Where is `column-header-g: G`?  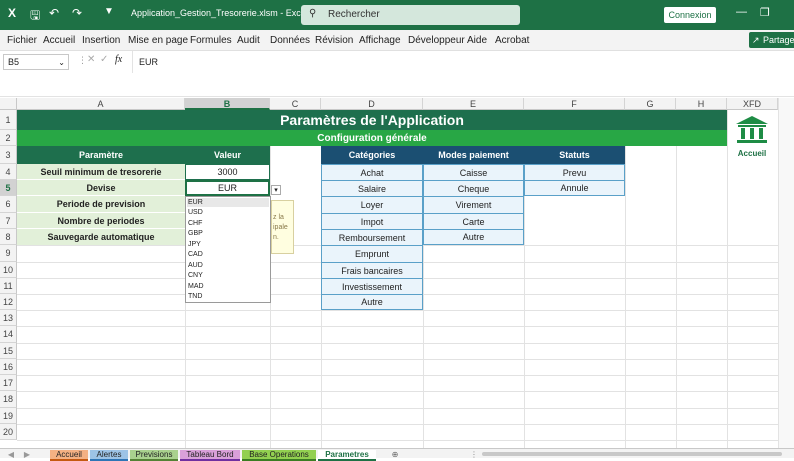 column-header-g: G is located at coordinates (650, 104).